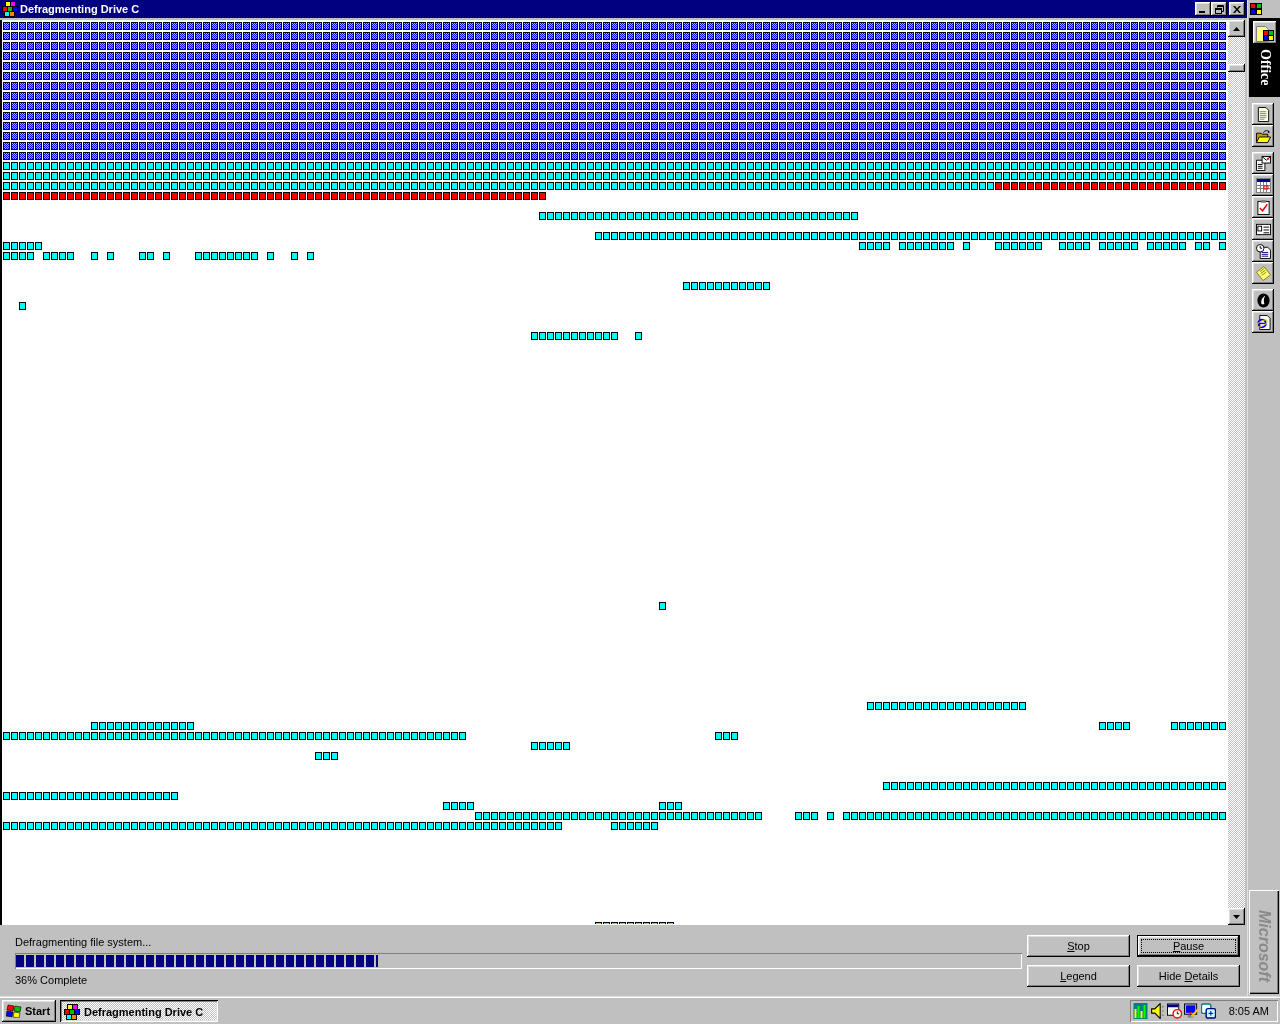 This screenshot has width=1280, height=1024. I want to click on colored-squares-document-icon, so click(1264, 32).